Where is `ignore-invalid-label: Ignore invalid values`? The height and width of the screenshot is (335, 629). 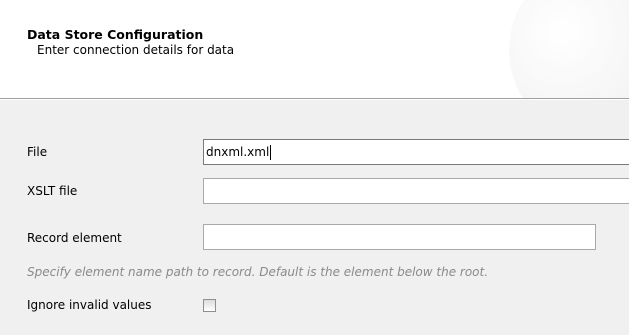 ignore-invalid-label: Ignore invalid values is located at coordinates (89, 305).